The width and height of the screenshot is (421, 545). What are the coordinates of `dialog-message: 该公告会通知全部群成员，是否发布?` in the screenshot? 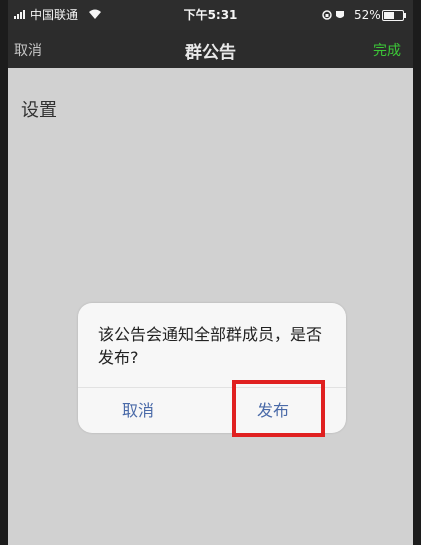 It's located at (210, 346).